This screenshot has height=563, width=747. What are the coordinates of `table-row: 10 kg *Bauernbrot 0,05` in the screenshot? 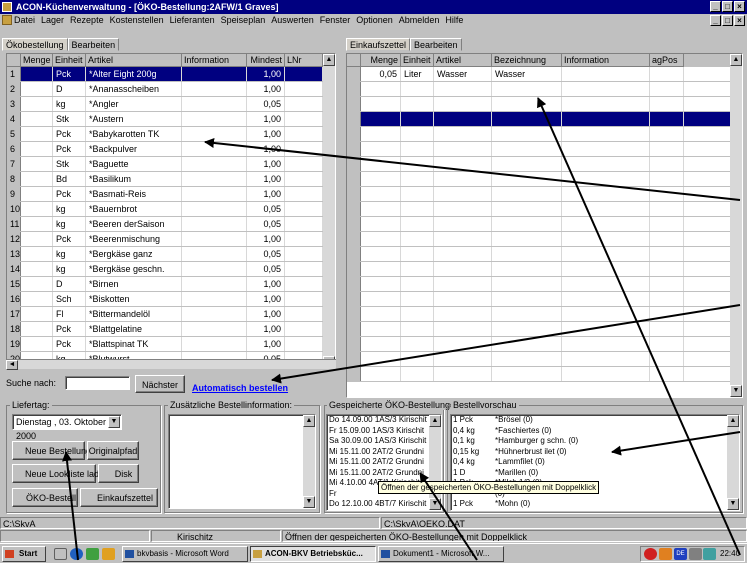 It's located at (171, 209).